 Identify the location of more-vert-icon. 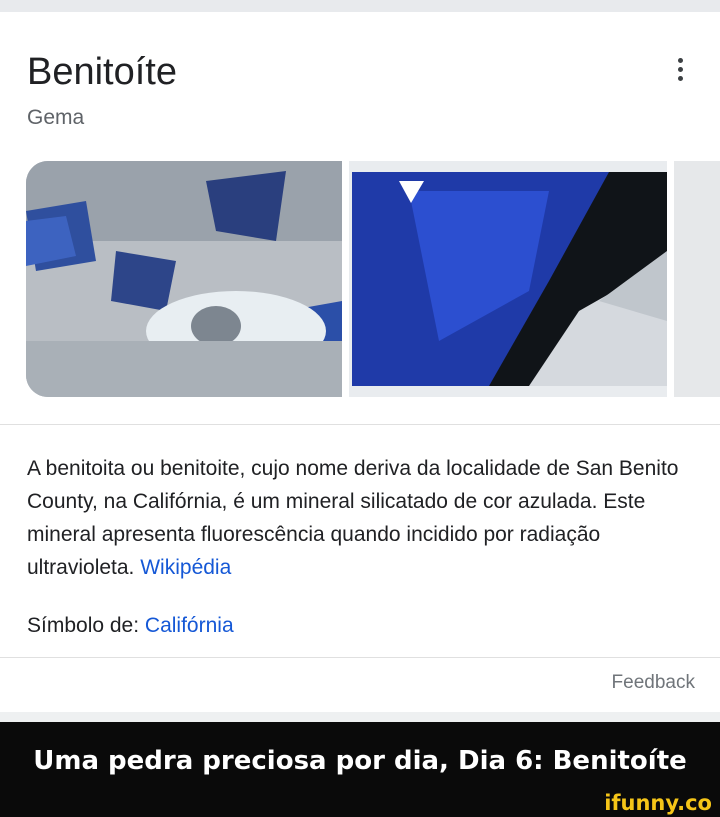
(680, 73).